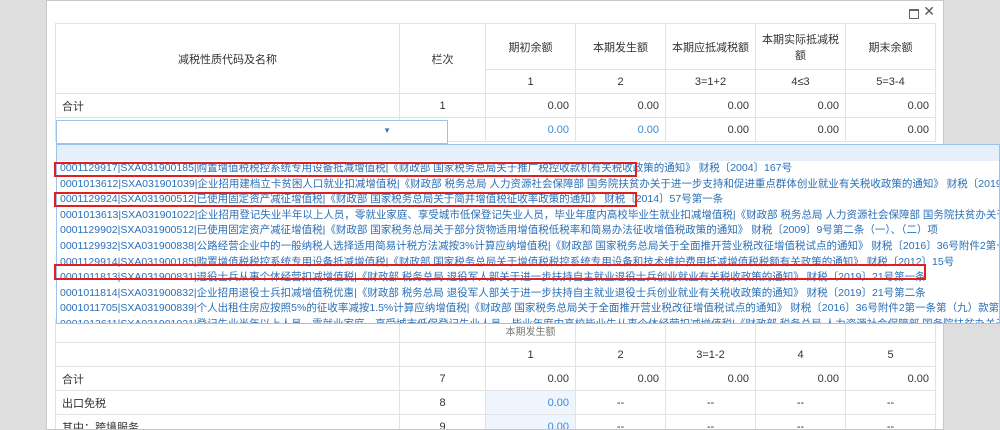 This screenshot has width=1000, height=430. What do you see at coordinates (620, 46) in the screenshot?
I see `header-col2: 本期发生额` at bounding box center [620, 46].